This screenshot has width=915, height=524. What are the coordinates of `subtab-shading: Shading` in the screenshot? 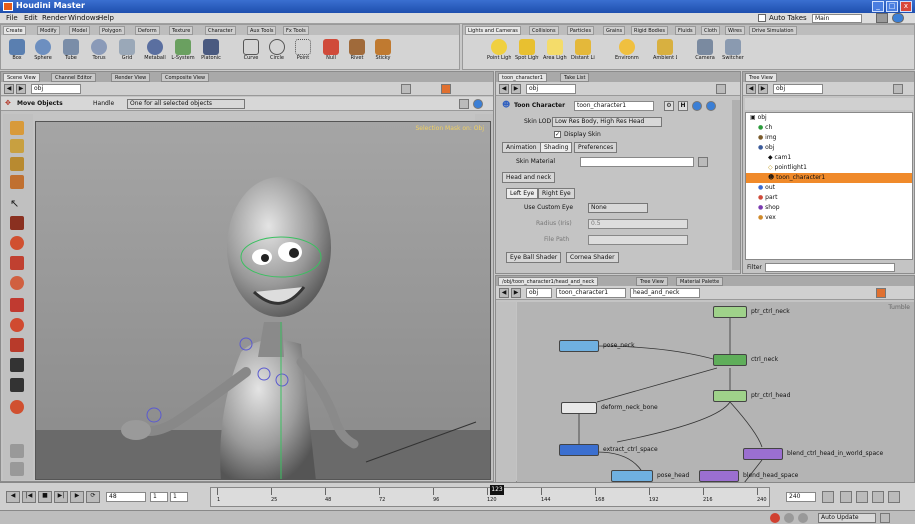 It's located at (556, 147).